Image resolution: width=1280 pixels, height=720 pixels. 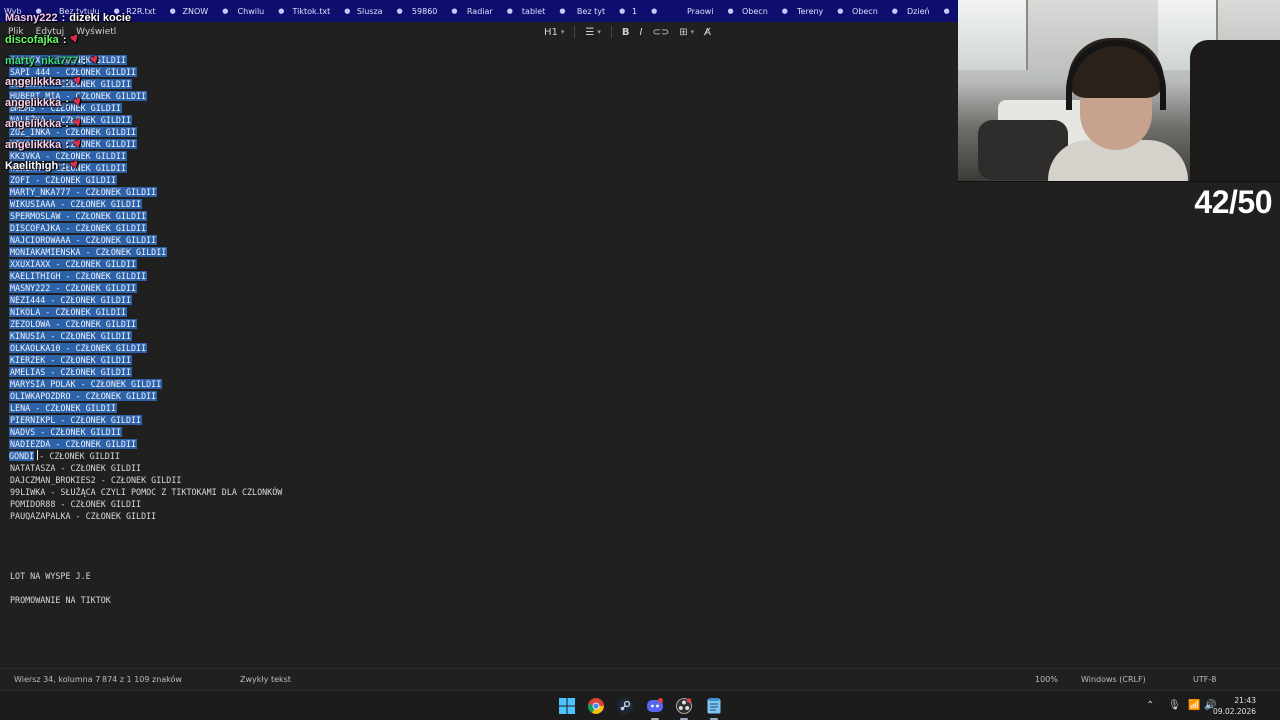 I want to click on webcam-window-scene, so click(x=993, y=35).